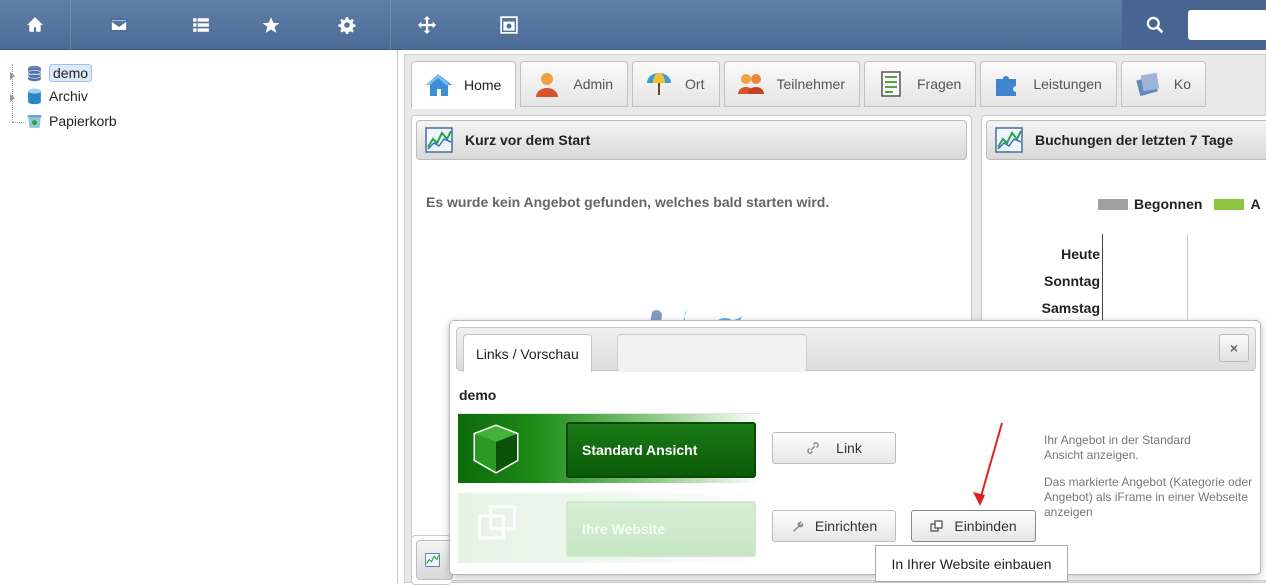 This screenshot has height=585, width=1266. I want to click on panel-title: Kurz vor dem Start, so click(528, 140).